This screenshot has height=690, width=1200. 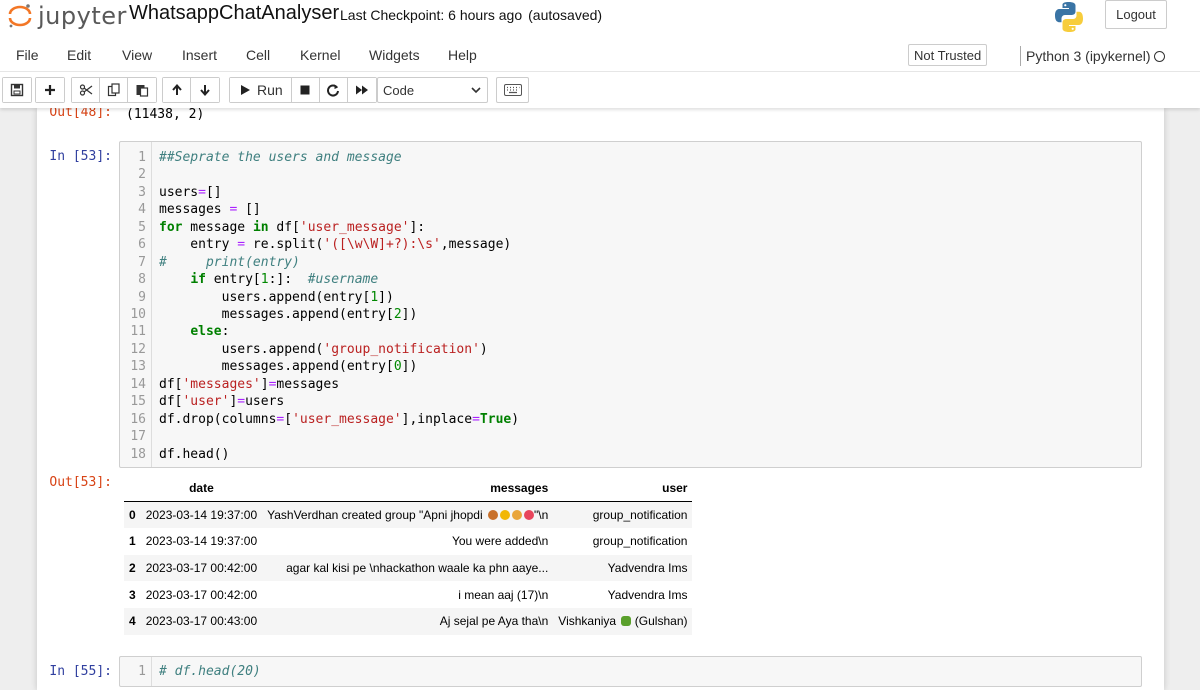 What do you see at coordinates (210, 331) in the screenshot?
I see `code-line: else:` at bounding box center [210, 331].